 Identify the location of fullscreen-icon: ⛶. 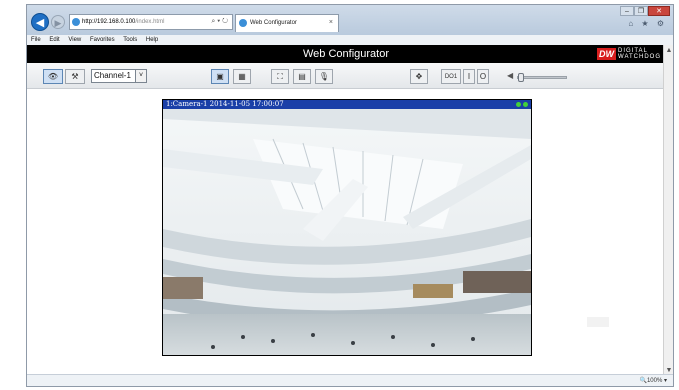
(280, 76).